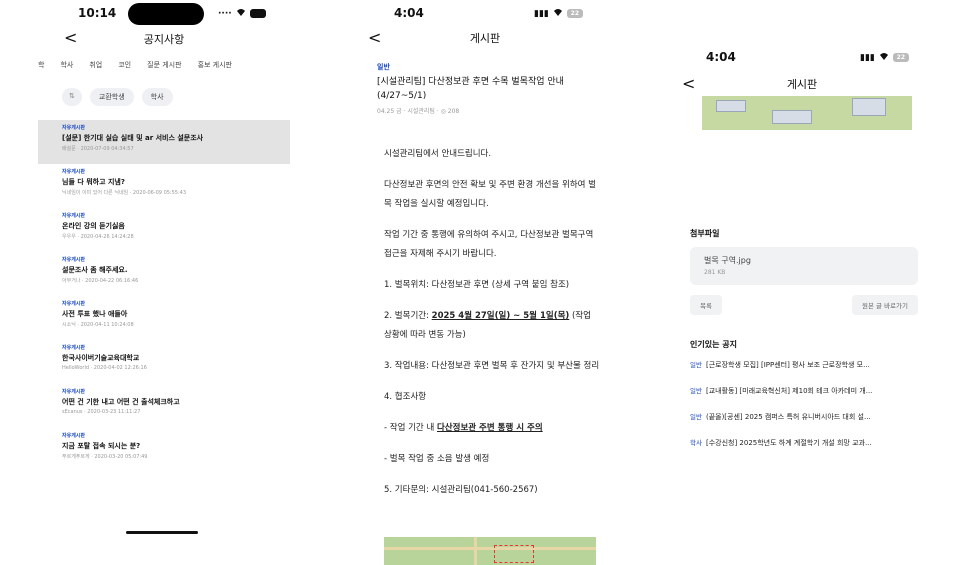 The height and width of the screenshot is (565, 972). Describe the element at coordinates (111, 97) in the screenshot. I see `chip-exchange: 교환학생` at that location.